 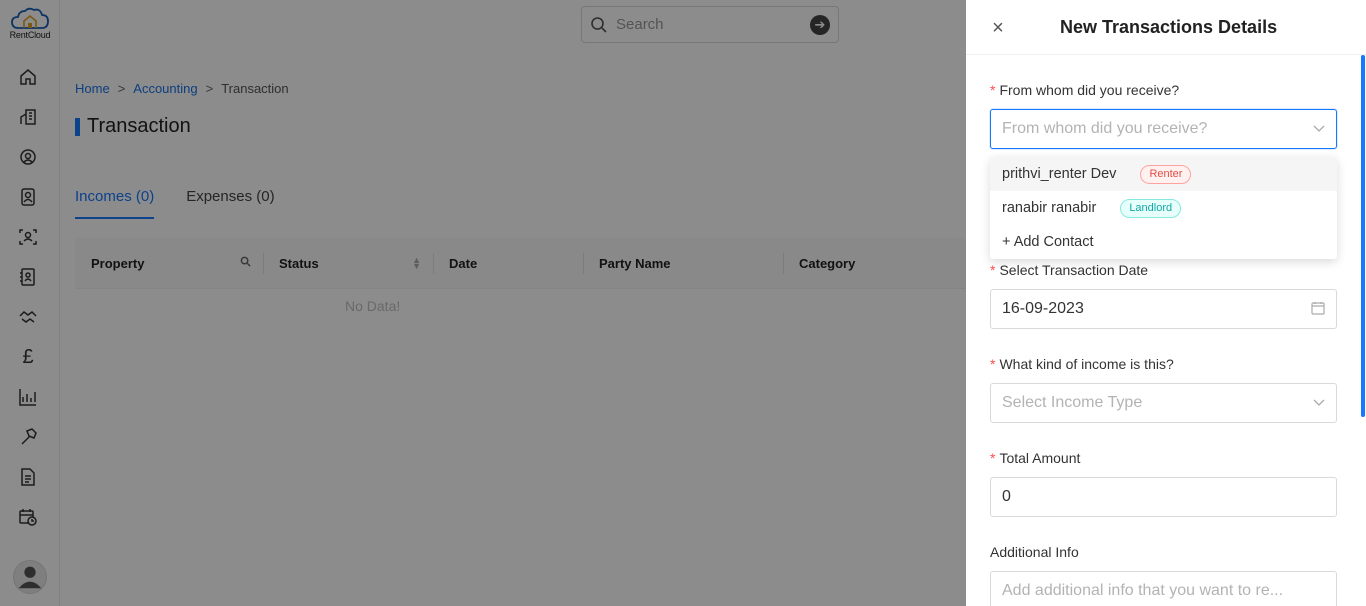 What do you see at coordinates (1163, 403) in the screenshot?
I see `income-type-select: Select Income Type` at bounding box center [1163, 403].